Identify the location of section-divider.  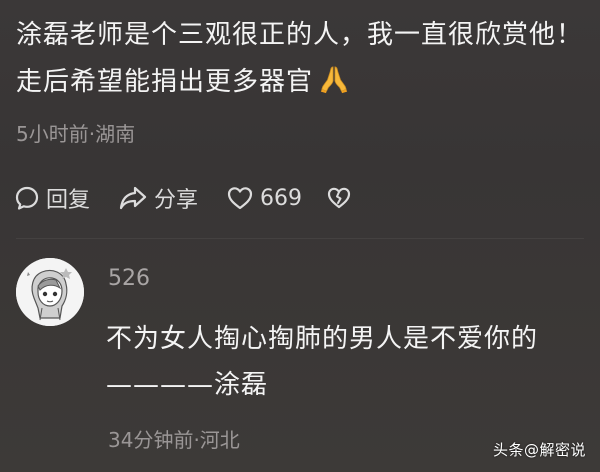
(300, 238).